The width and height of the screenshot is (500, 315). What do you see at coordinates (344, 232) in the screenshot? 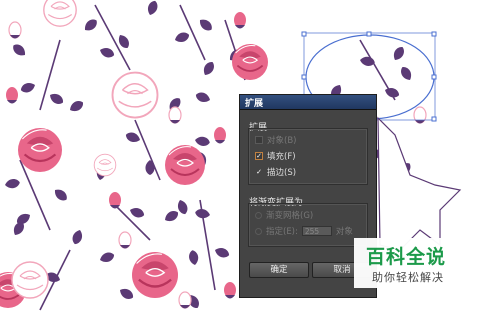
I see `specify-suffix: 对象` at bounding box center [344, 232].